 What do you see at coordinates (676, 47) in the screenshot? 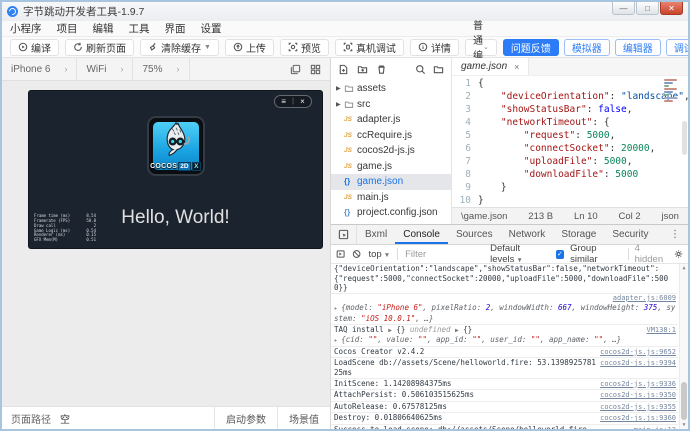
I see `debugger-button: 调试器` at bounding box center [676, 47].